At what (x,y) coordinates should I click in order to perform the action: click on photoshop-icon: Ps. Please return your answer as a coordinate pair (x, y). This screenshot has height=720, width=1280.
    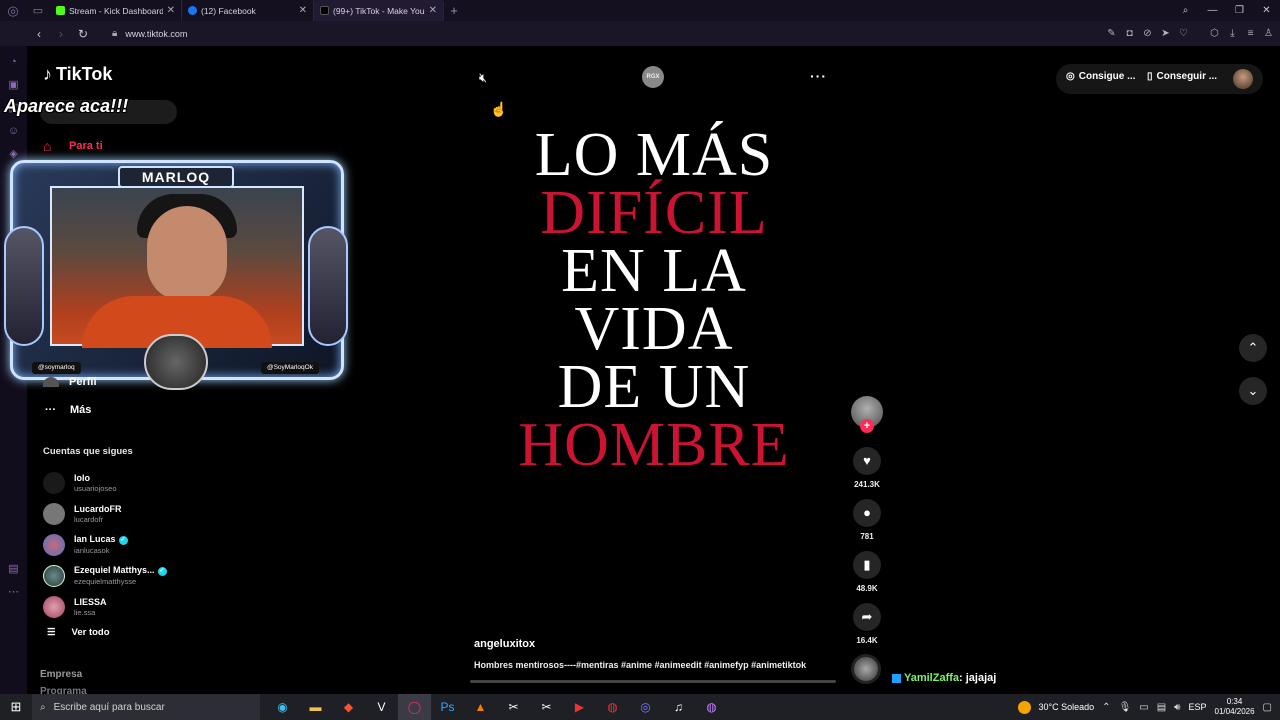
    Looking at the image, I should click on (447, 707).